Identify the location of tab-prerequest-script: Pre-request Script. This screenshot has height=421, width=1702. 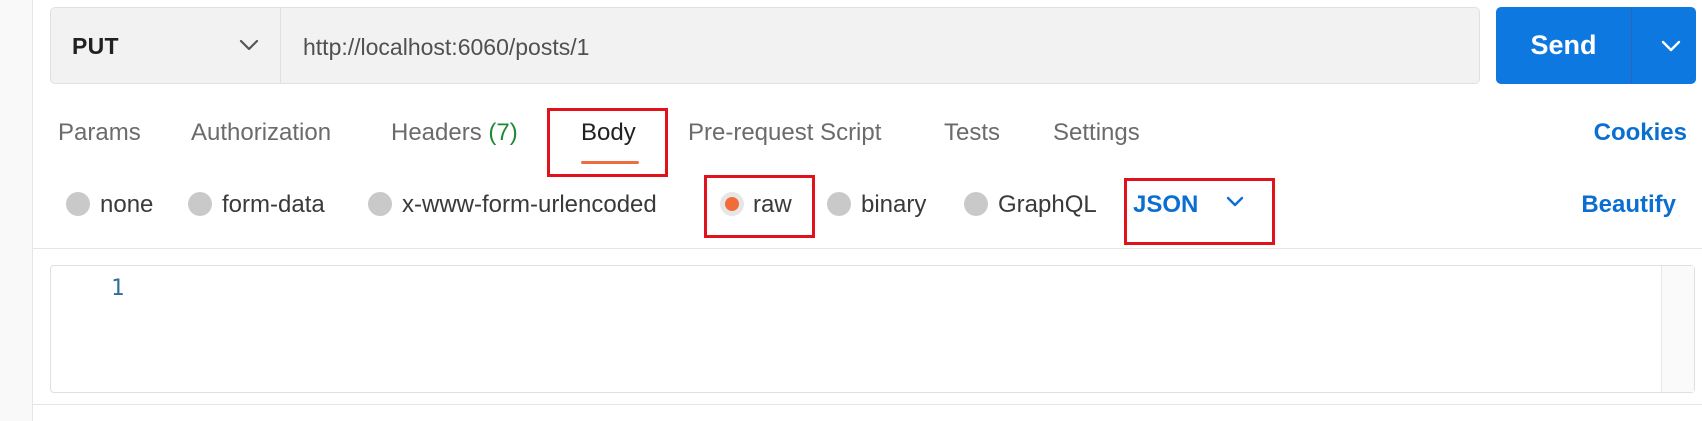
(784, 133).